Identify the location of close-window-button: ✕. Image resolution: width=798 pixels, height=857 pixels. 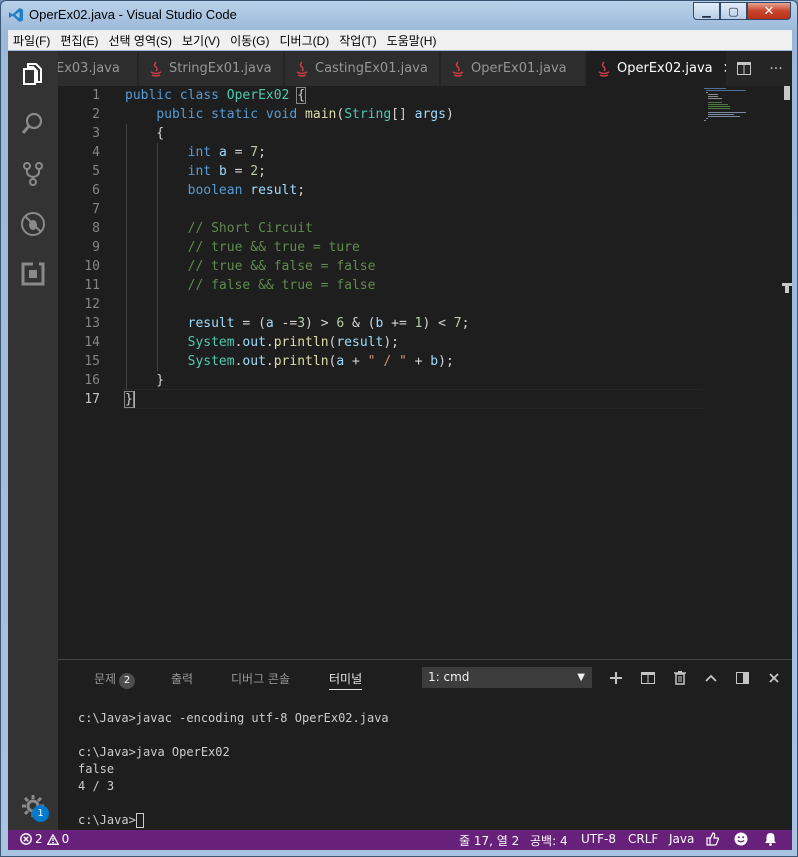
(769, 11).